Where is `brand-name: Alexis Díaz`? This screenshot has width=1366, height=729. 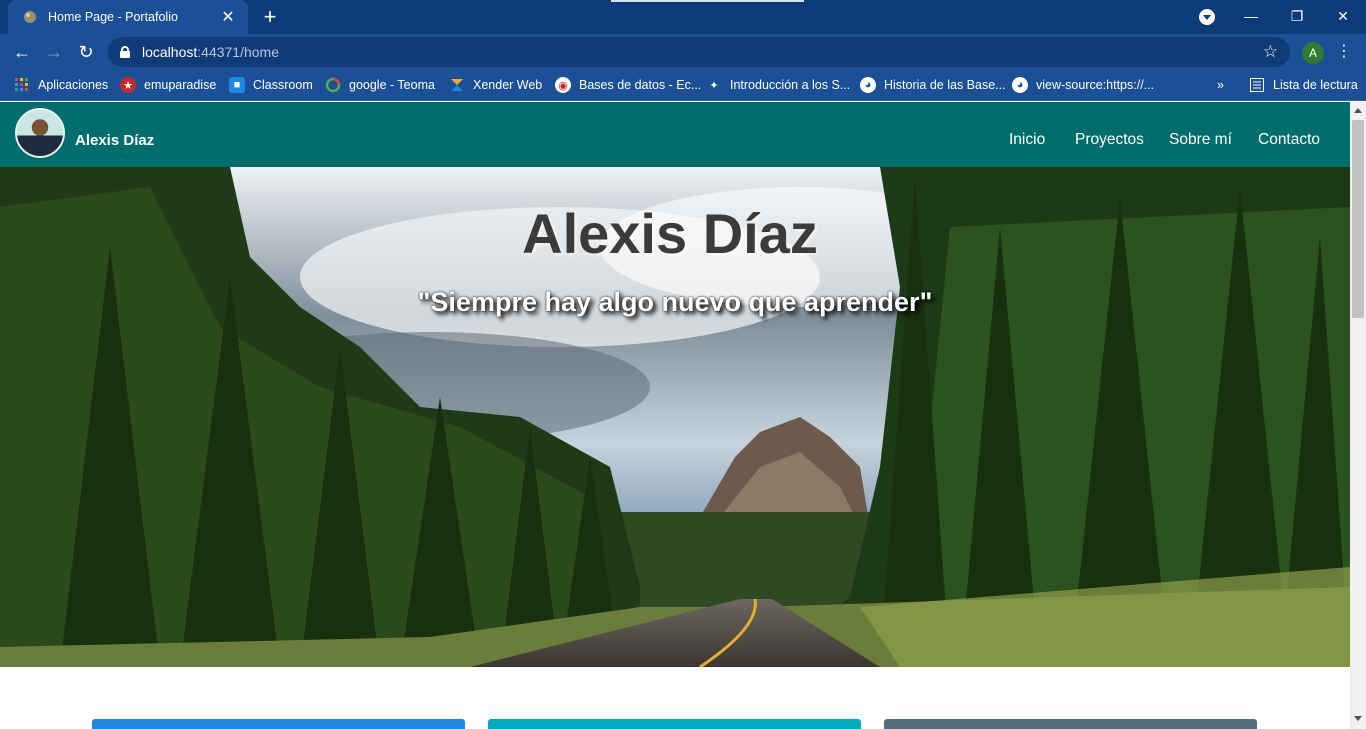 brand-name: Alexis Díaz is located at coordinates (114, 140).